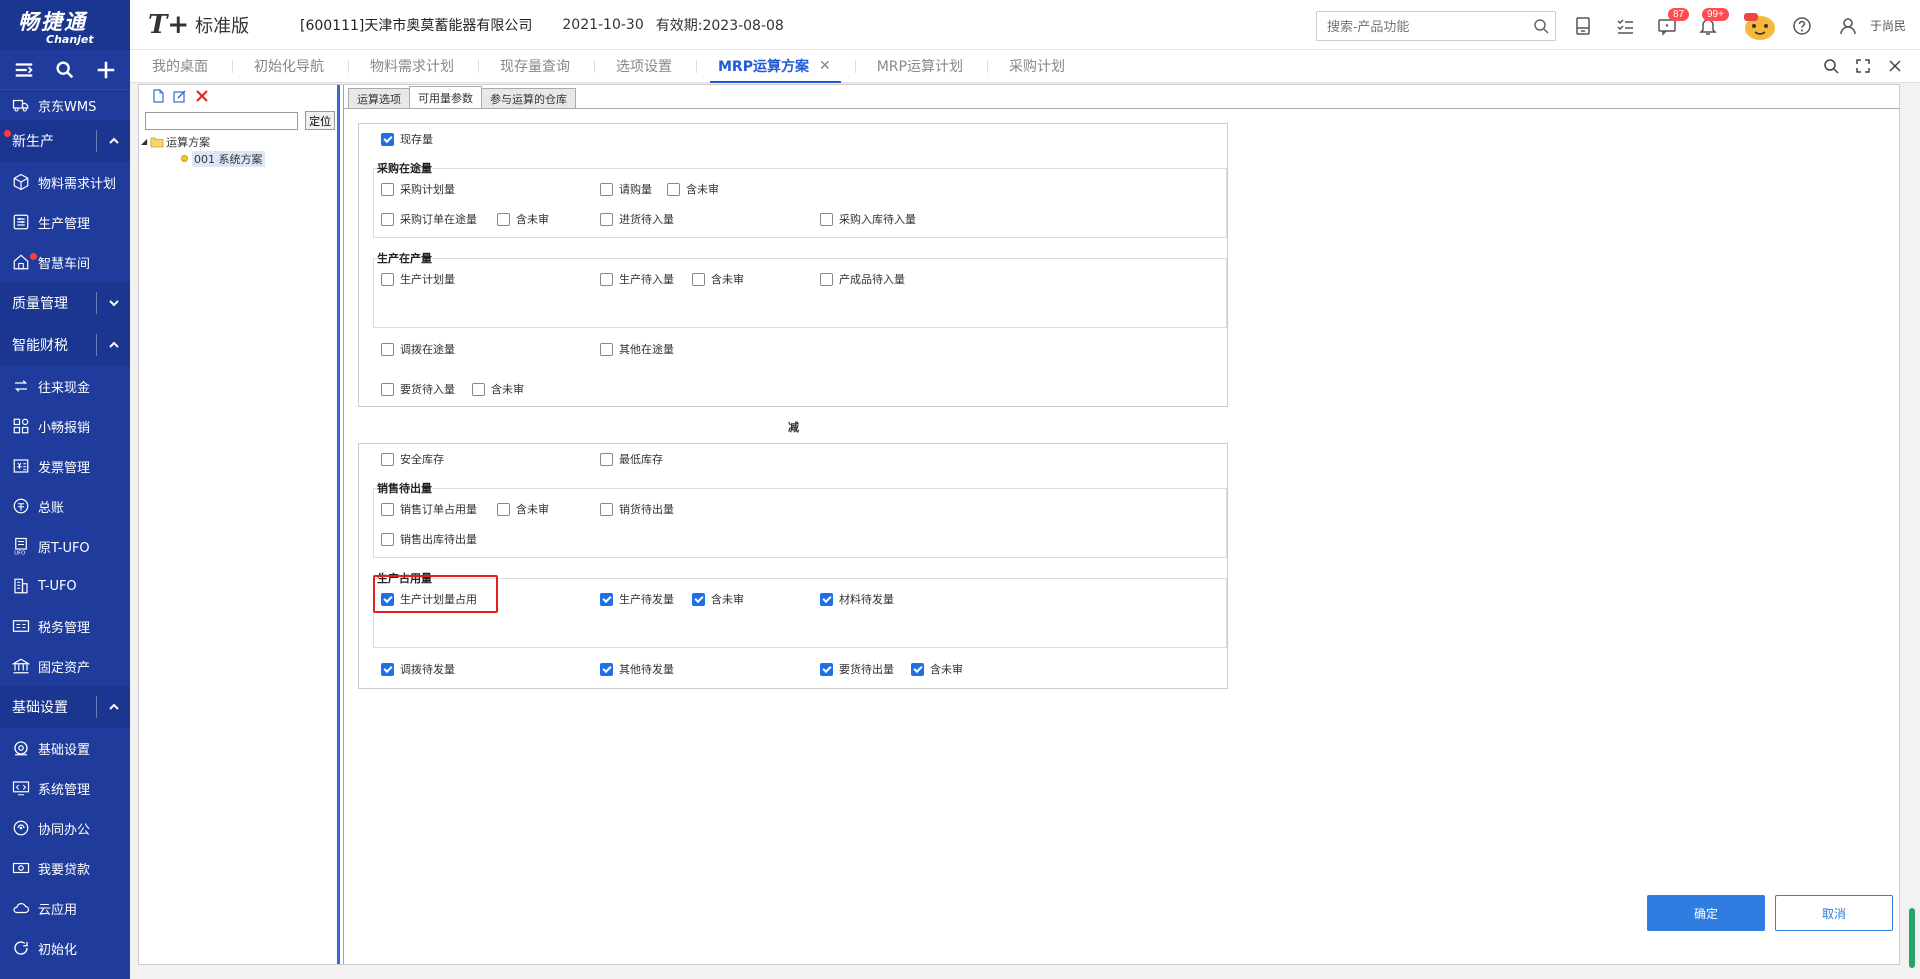  I want to click on sidebar-item-smart-workshop: 智慧车间, so click(65, 262).